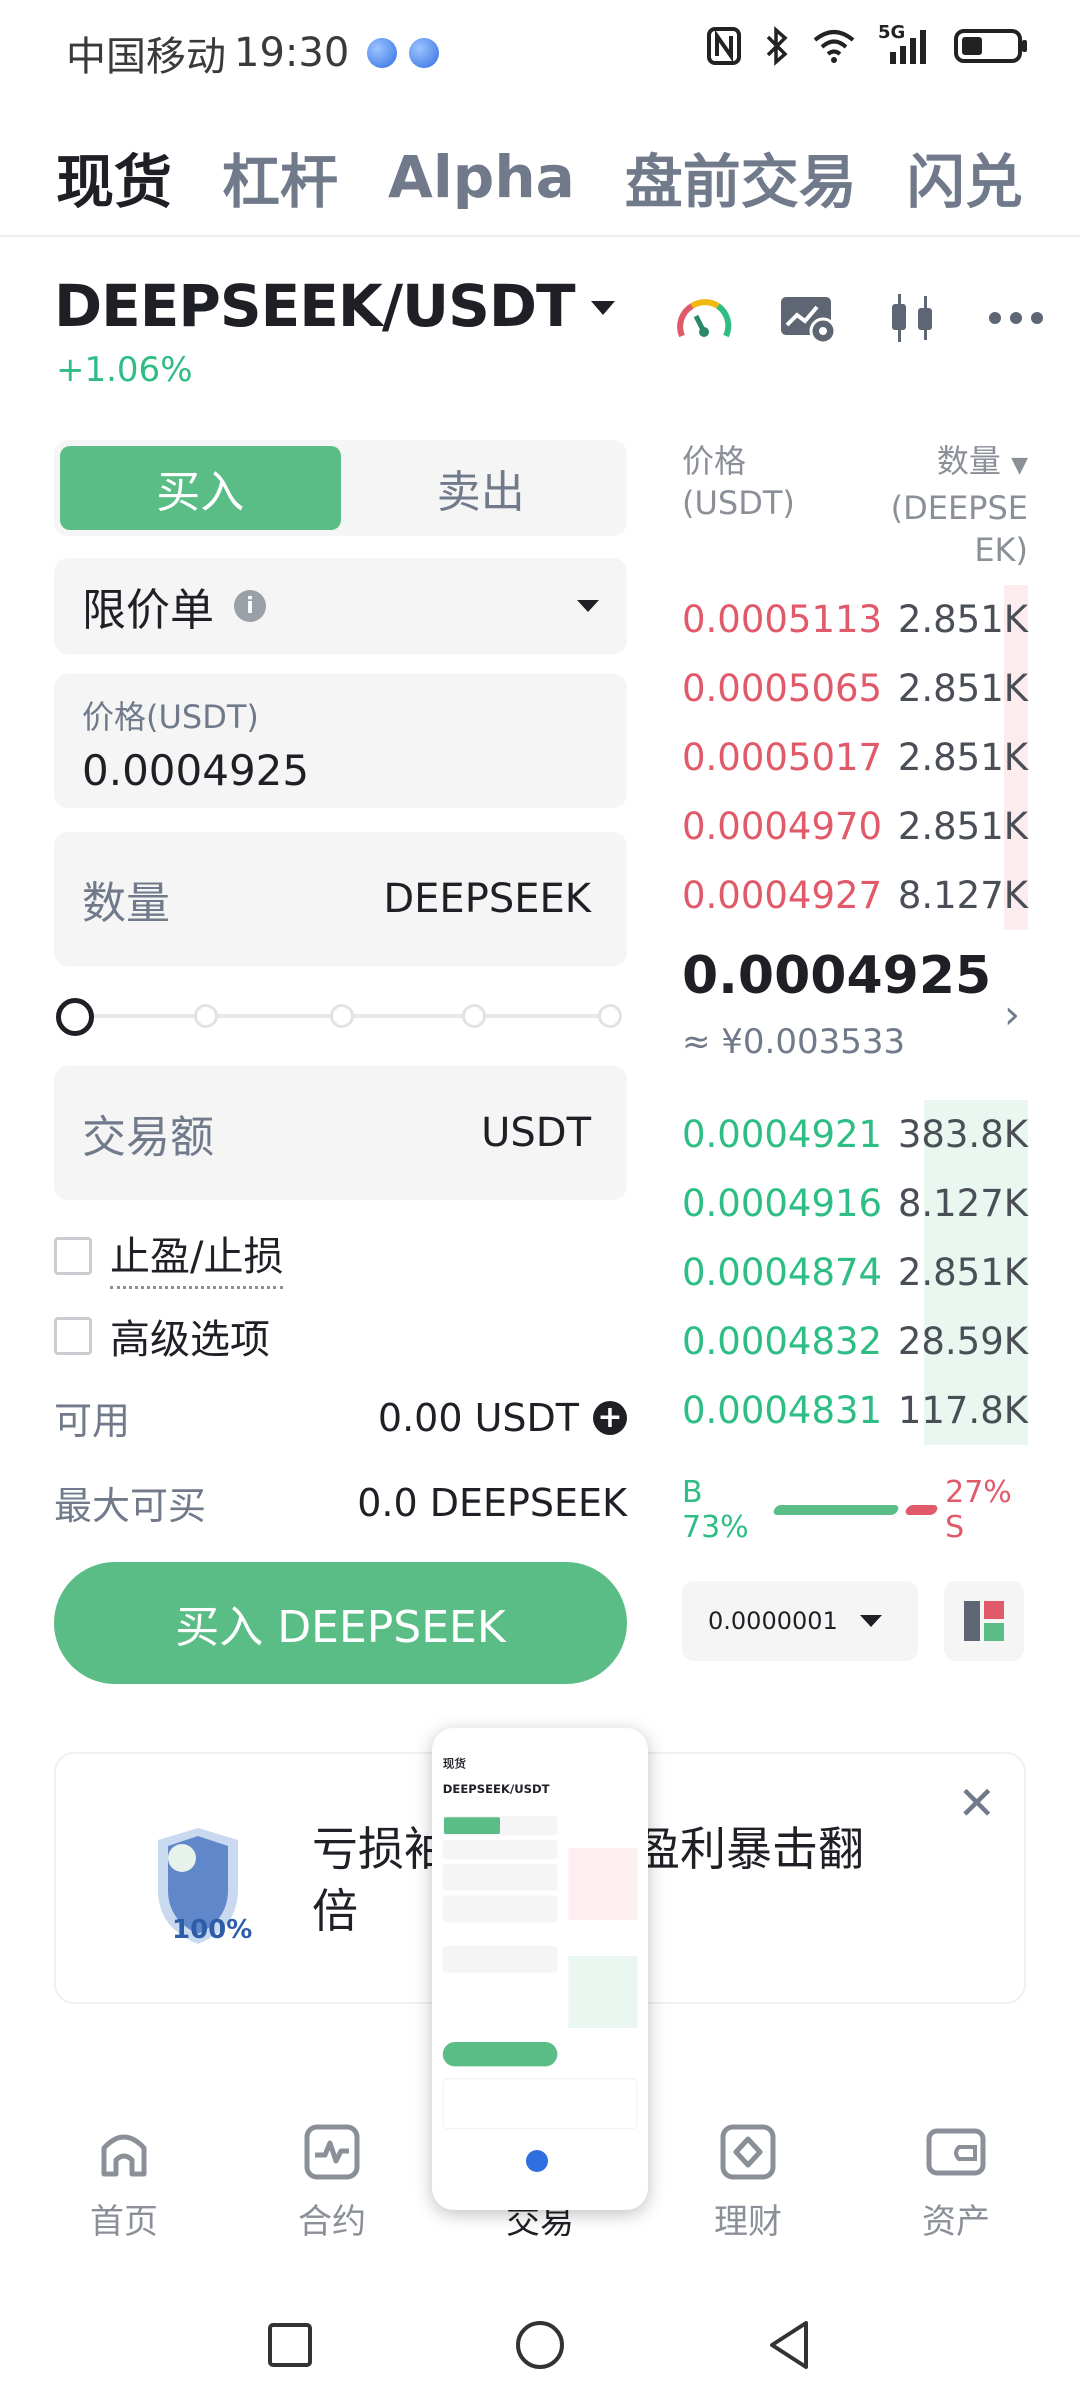 The width and height of the screenshot is (1080, 2400). Describe the element at coordinates (481, 488) in the screenshot. I see `sell-tab: 卖出` at that location.